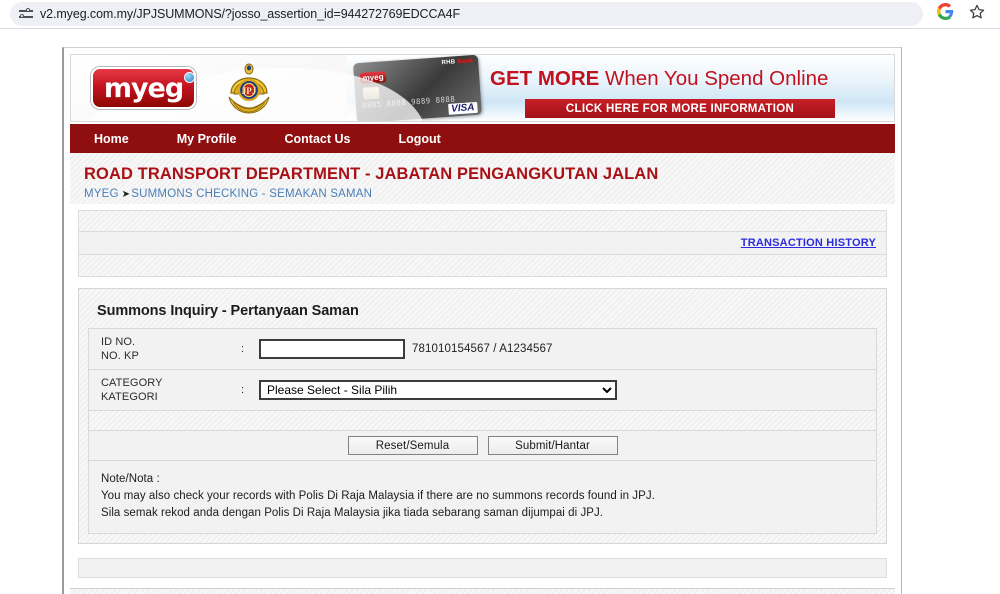 The width and height of the screenshot is (1000, 594). Describe the element at coordinates (171, 349) in the screenshot. I see `field-label-id-no: ID NO. NO. KP` at that location.